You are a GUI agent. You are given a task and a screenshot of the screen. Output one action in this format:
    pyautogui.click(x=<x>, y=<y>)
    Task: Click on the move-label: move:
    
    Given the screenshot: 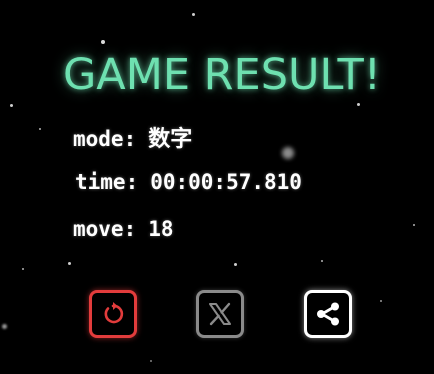 What is the action you would take?
    pyautogui.click(x=105, y=229)
    